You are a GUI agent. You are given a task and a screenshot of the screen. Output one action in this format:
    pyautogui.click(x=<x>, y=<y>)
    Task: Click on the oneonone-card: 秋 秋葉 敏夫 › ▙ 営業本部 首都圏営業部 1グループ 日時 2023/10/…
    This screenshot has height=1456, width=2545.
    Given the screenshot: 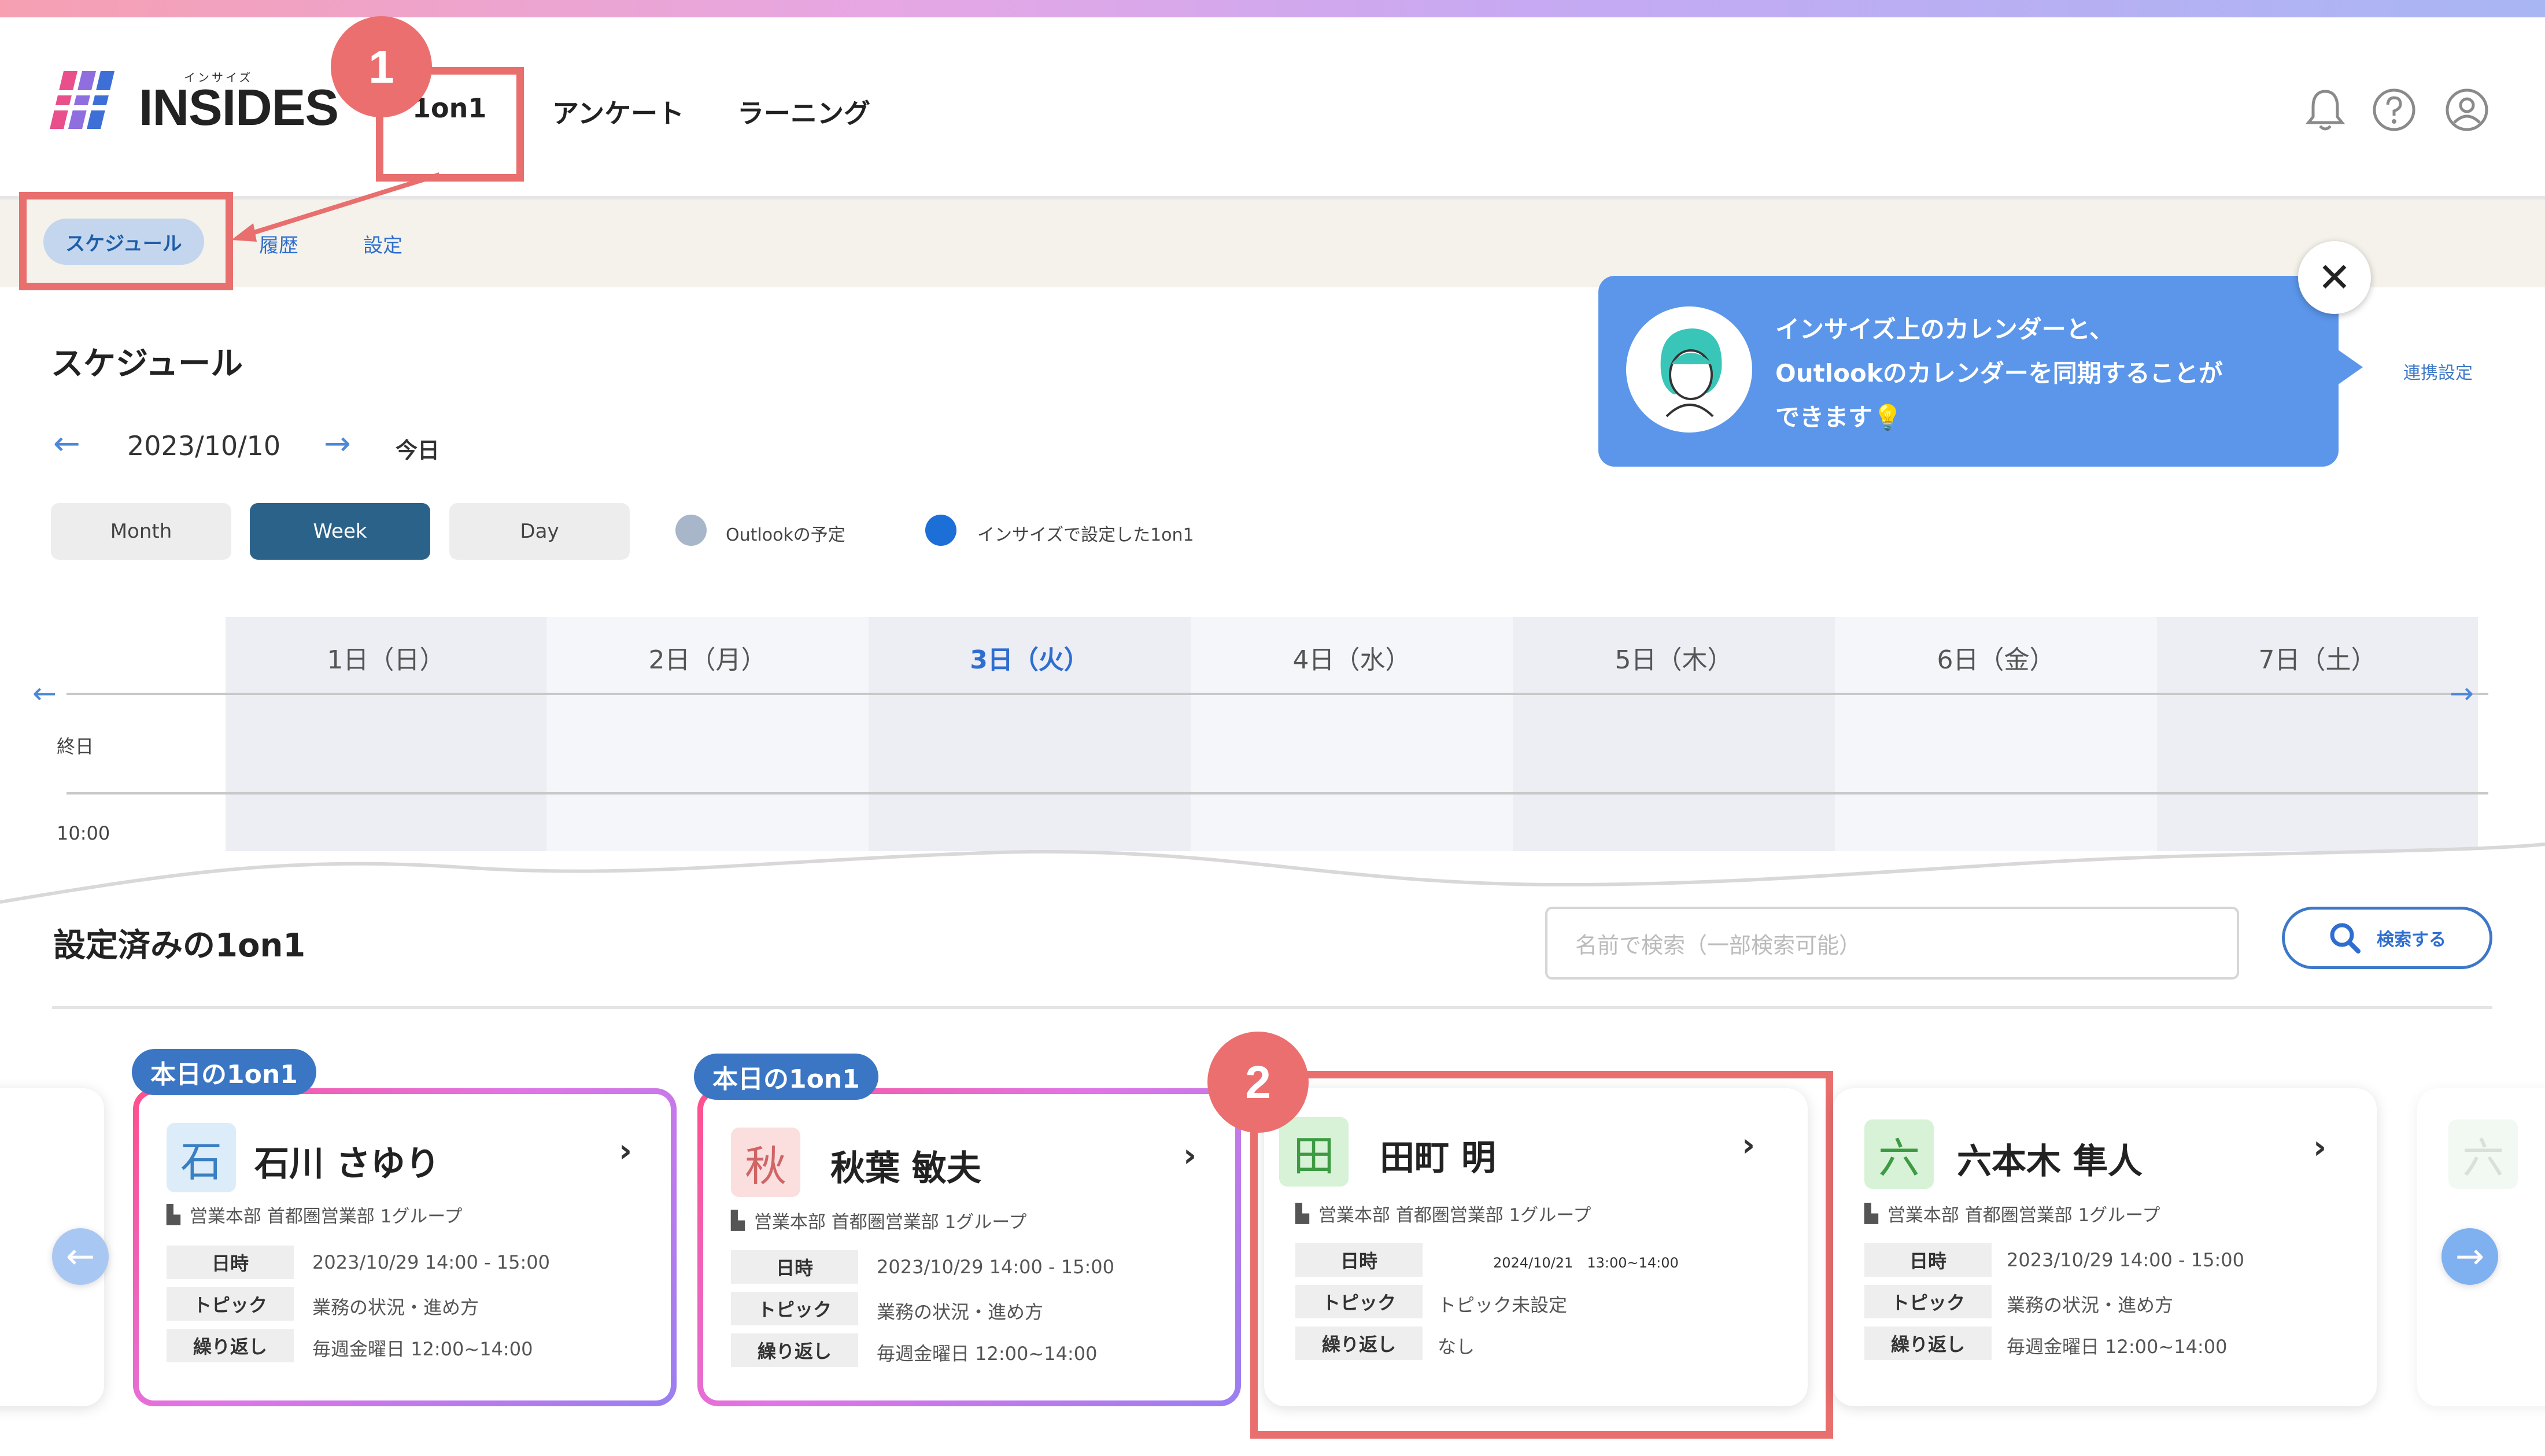 What is the action you would take?
    pyautogui.click(x=969, y=1247)
    